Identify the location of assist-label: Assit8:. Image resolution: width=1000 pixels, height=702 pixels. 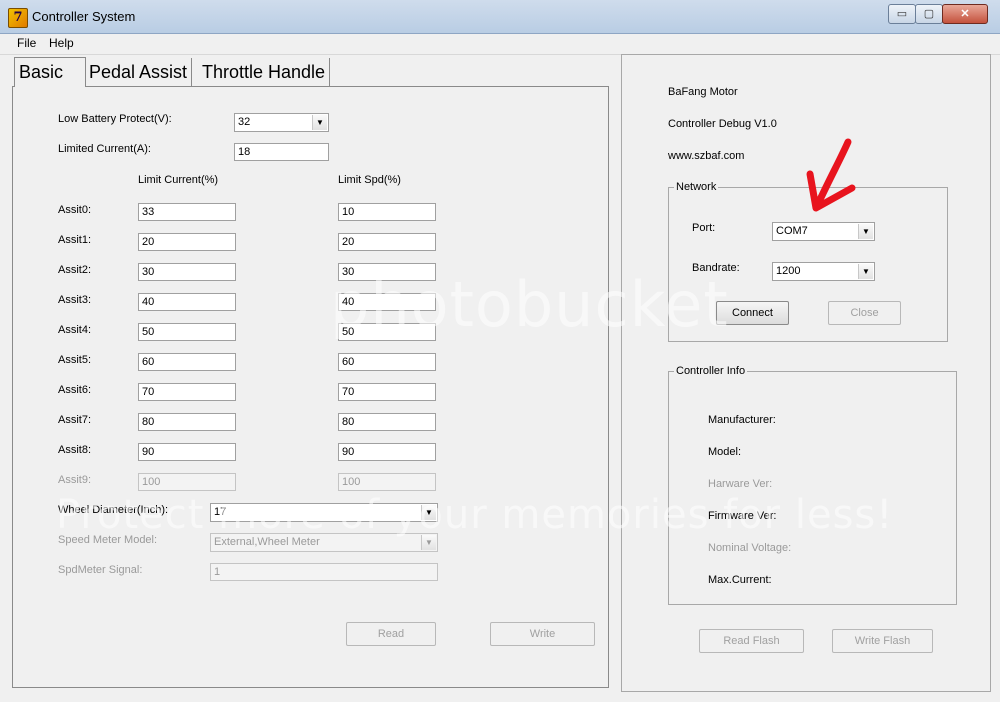
(75, 450).